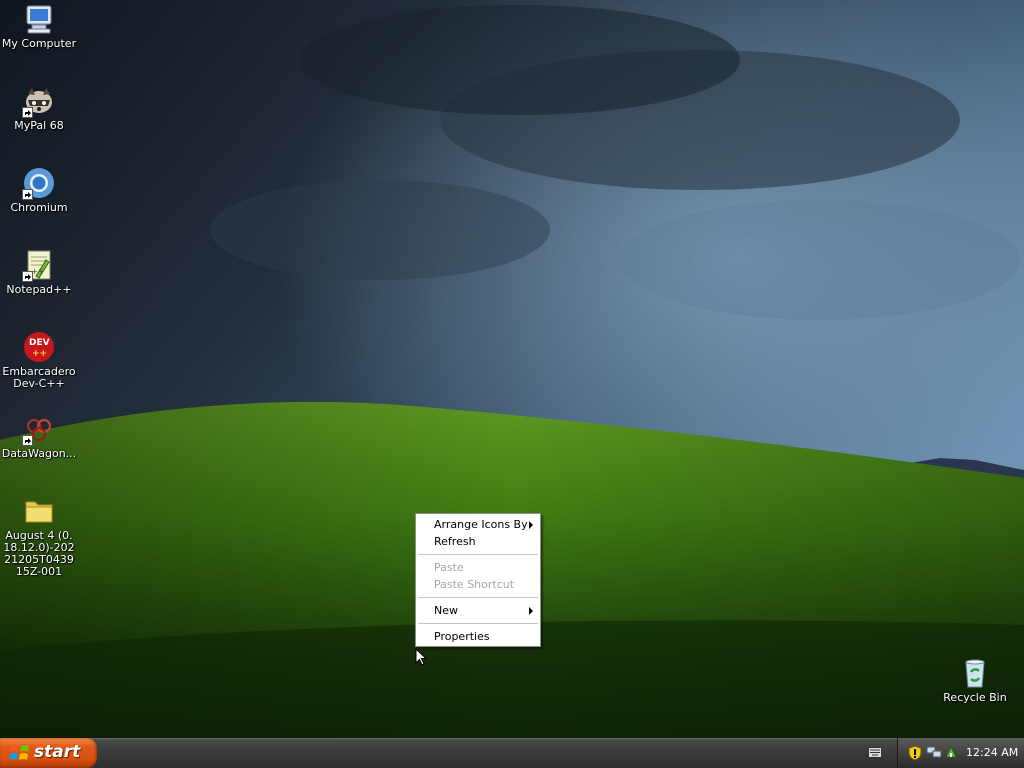  What do you see at coordinates (478, 610) in the screenshot?
I see `menu-item-new: New` at bounding box center [478, 610].